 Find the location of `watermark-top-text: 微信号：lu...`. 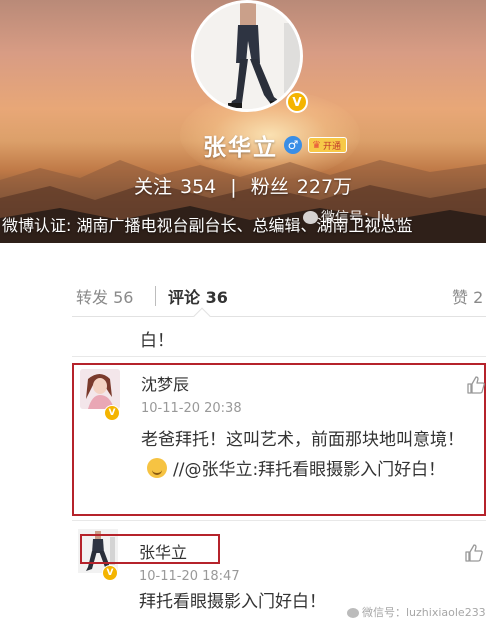

watermark-top-text: 微信号：lu... is located at coordinates (362, 218).